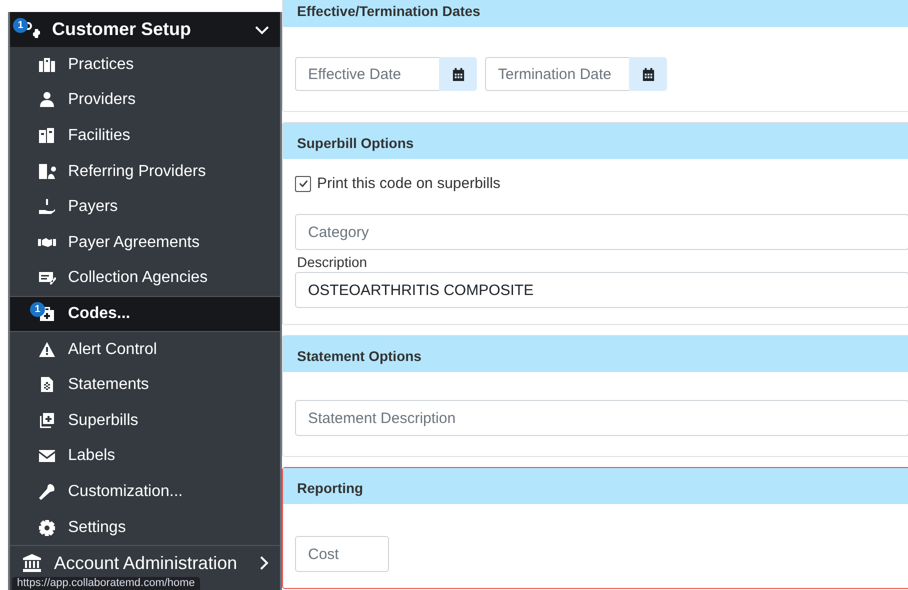  I want to click on text-field: Cost, so click(342, 554).